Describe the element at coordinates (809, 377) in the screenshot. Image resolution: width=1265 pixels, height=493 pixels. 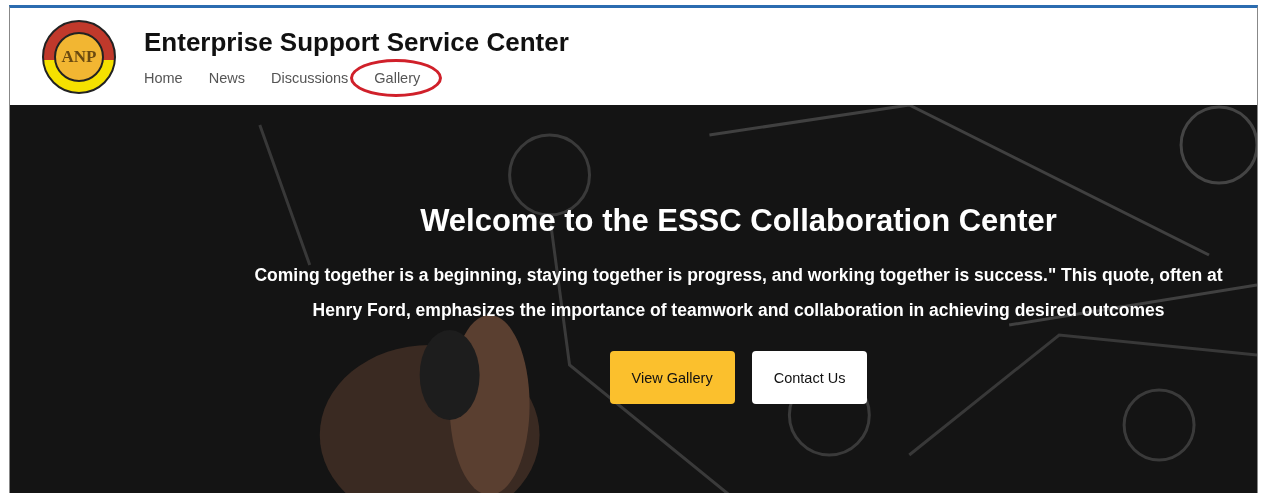
I see `hero-button: Contact Us` at that location.